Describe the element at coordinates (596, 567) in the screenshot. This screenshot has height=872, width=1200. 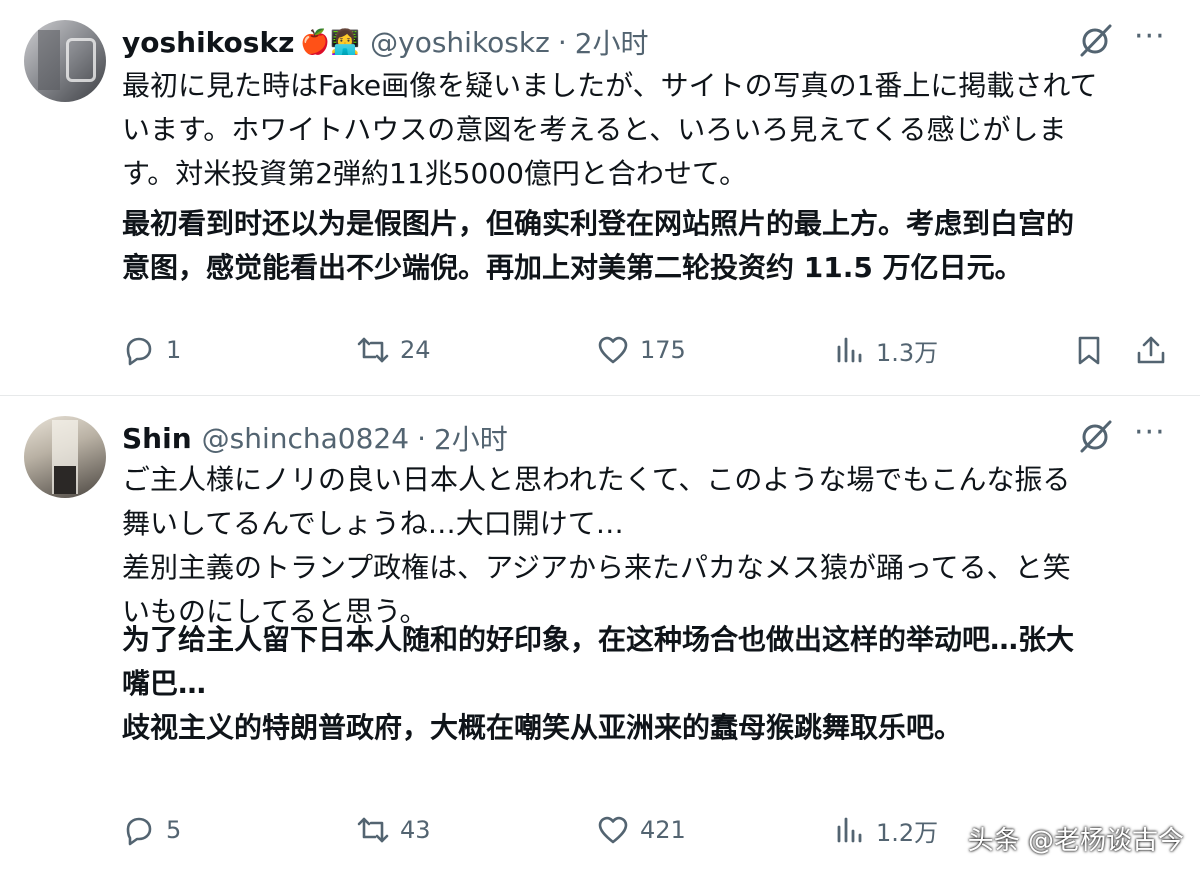
I see `text-line: 差別主義のトランプ政権は、アジアから来たパカなメス猿が踊ってる、と笑` at that location.